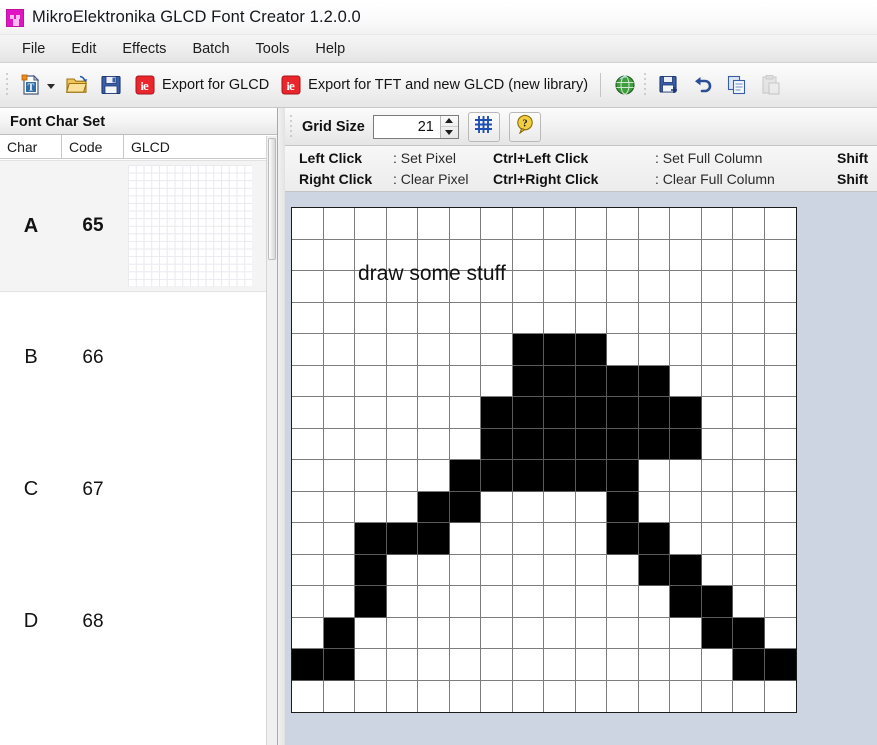  Describe the element at coordinates (271, 440) in the screenshot. I see `char-list-scrollbar` at that location.